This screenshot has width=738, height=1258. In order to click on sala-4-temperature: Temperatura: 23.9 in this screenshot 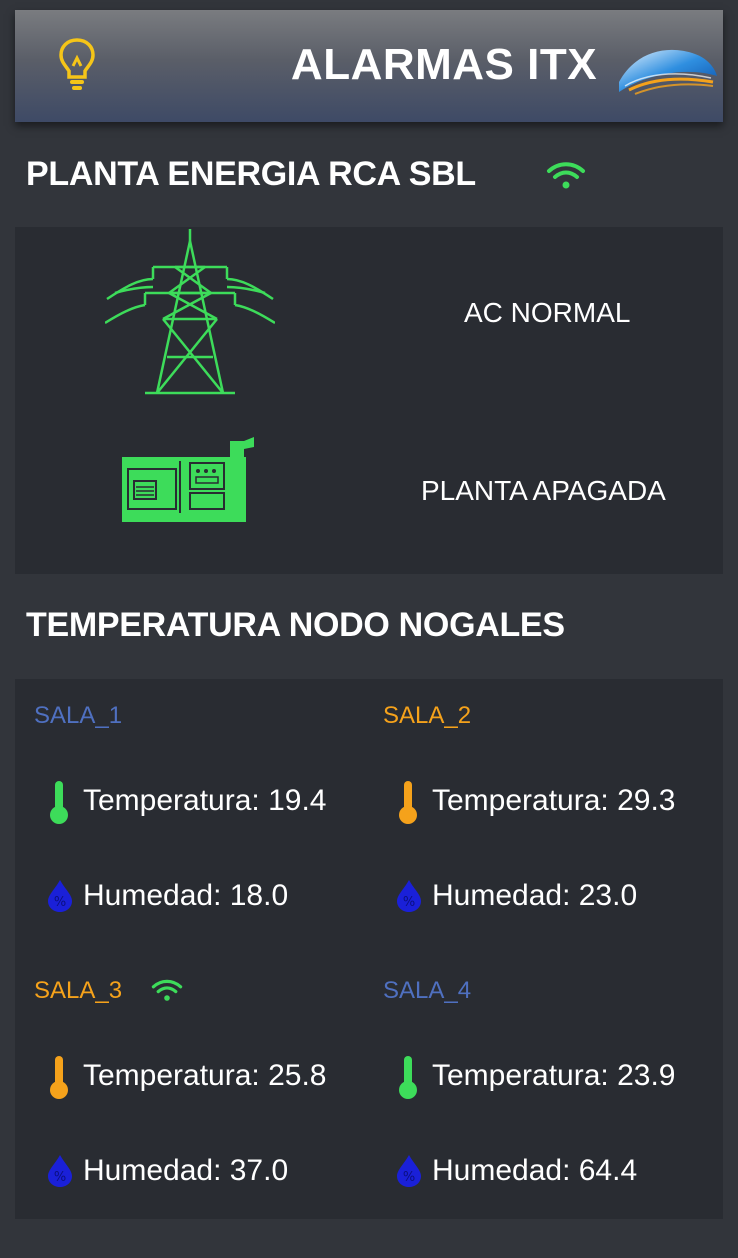, I will do `click(554, 1075)`.